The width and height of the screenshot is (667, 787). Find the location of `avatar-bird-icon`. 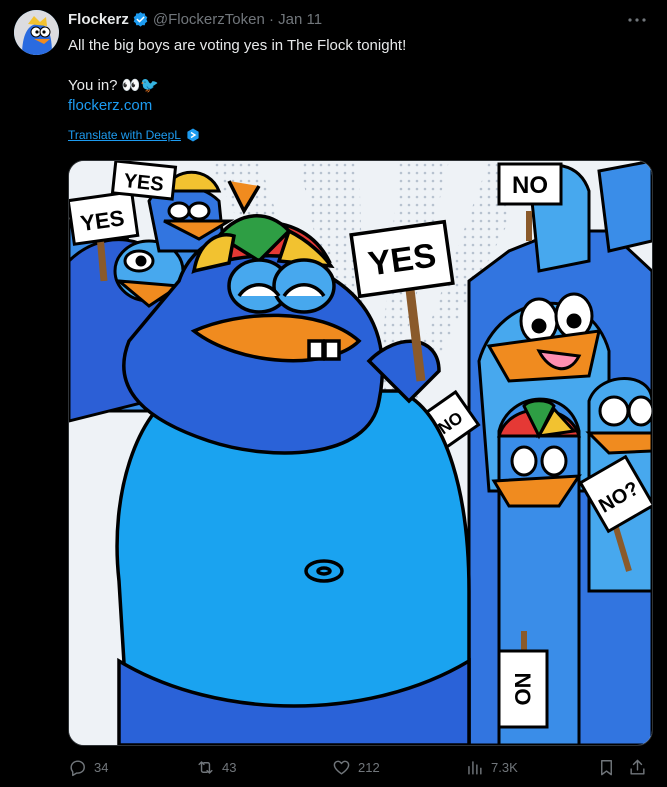

avatar-bird-icon is located at coordinates (36, 32).